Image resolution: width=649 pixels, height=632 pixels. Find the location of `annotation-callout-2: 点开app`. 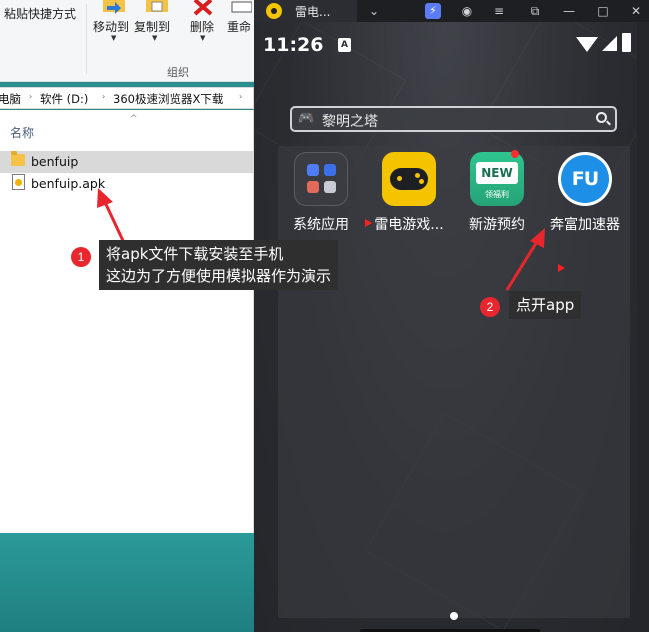

annotation-callout-2: 点开app is located at coordinates (545, 305).